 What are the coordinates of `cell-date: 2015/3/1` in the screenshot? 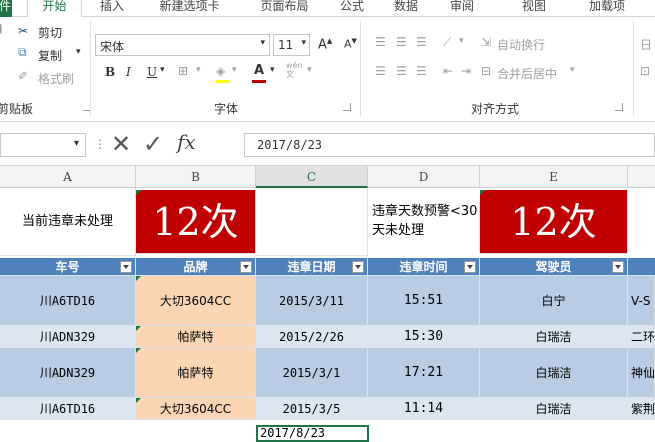 It's located at (312, 373).